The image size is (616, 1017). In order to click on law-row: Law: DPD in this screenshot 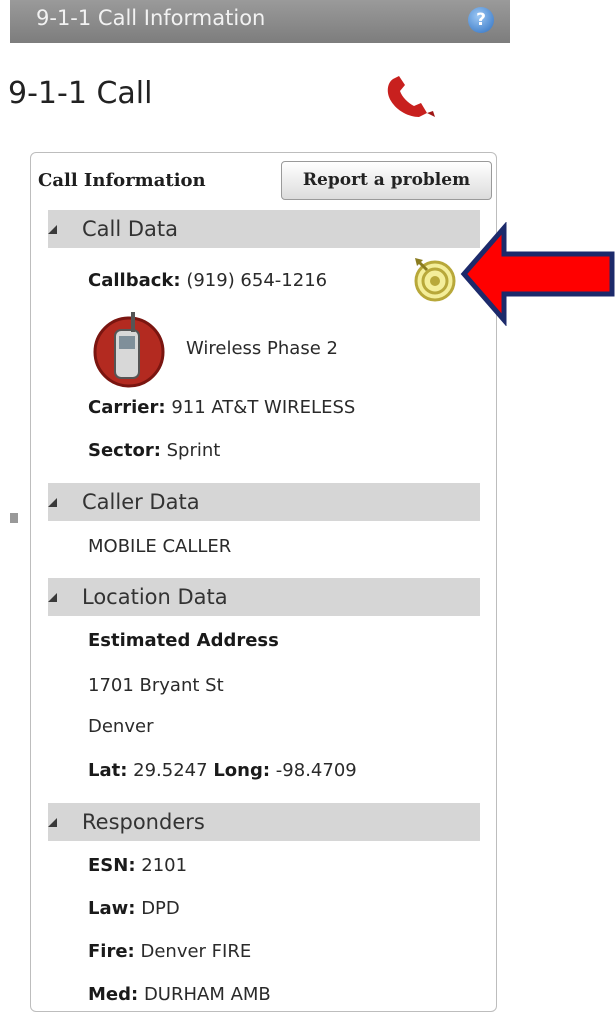, I will do `click(134, 908)`.